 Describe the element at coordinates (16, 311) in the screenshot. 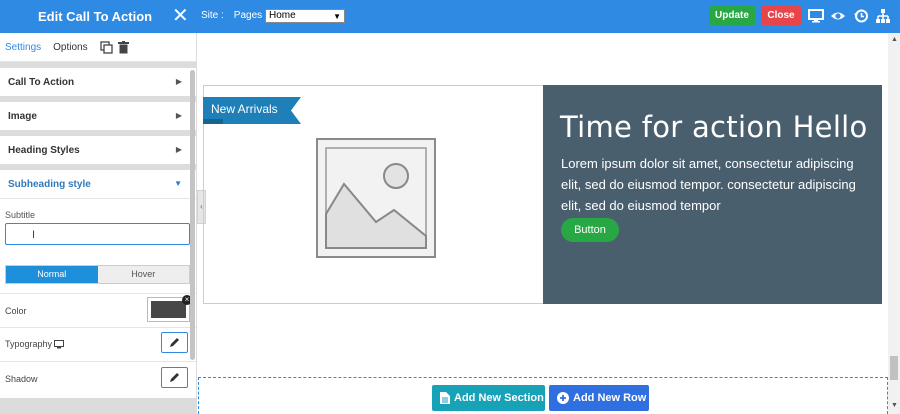

I see `color-label: Color` at that location.